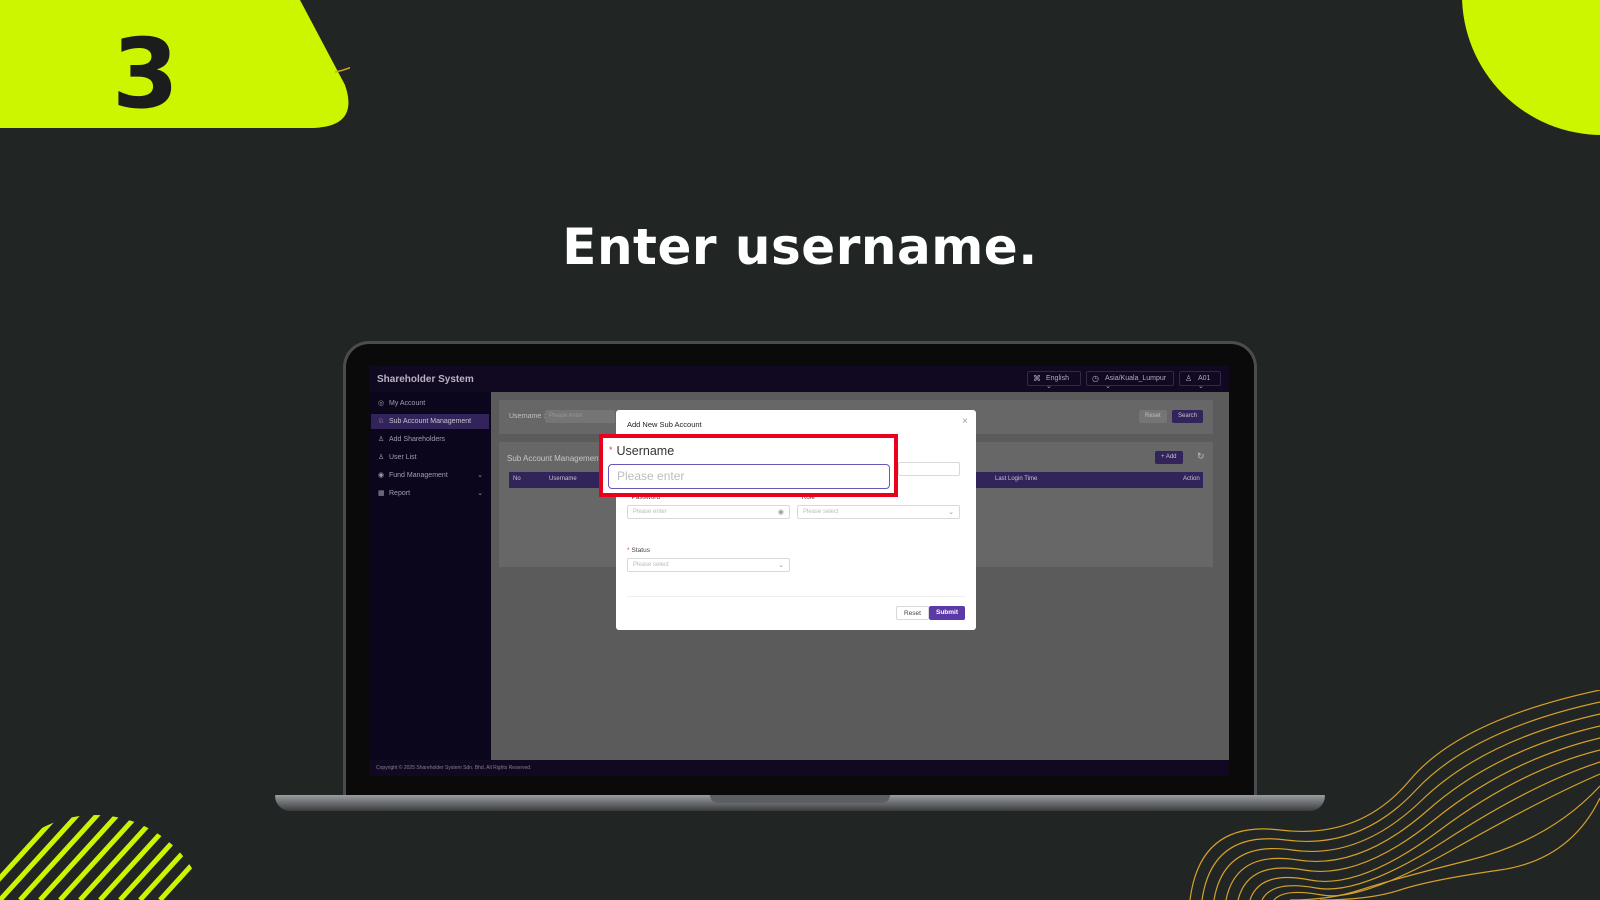 The height and width of the screenshot is (900, 1600). I want to click on modal-field-partial, so click(929, 469).